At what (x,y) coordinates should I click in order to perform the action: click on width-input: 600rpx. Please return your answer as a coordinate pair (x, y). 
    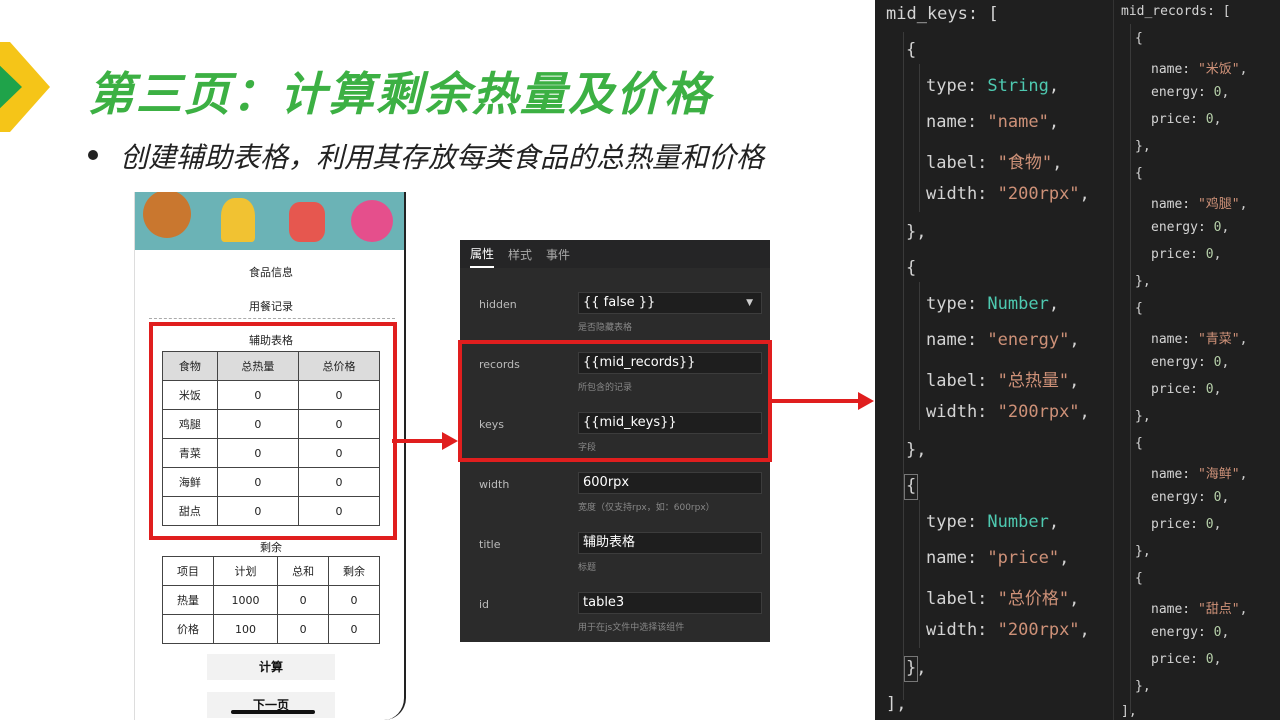
    Looking at the image, I should click on (670, 483).